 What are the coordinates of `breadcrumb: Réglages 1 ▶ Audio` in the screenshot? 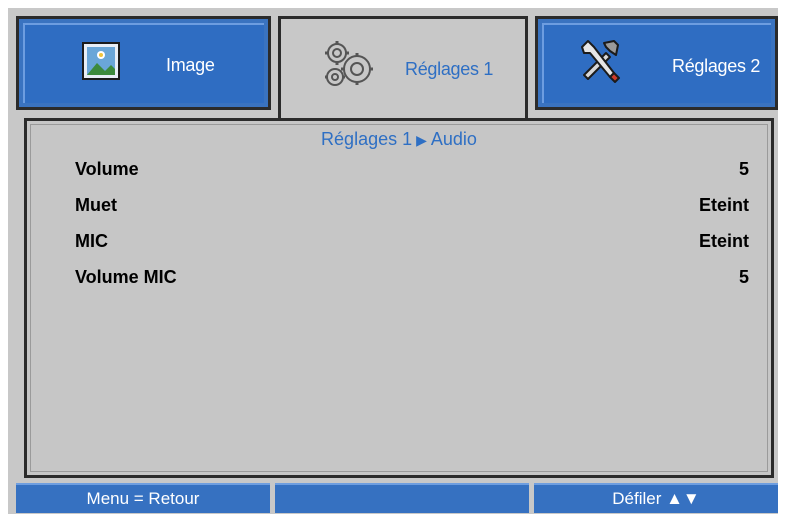 It's located at (399, 139).